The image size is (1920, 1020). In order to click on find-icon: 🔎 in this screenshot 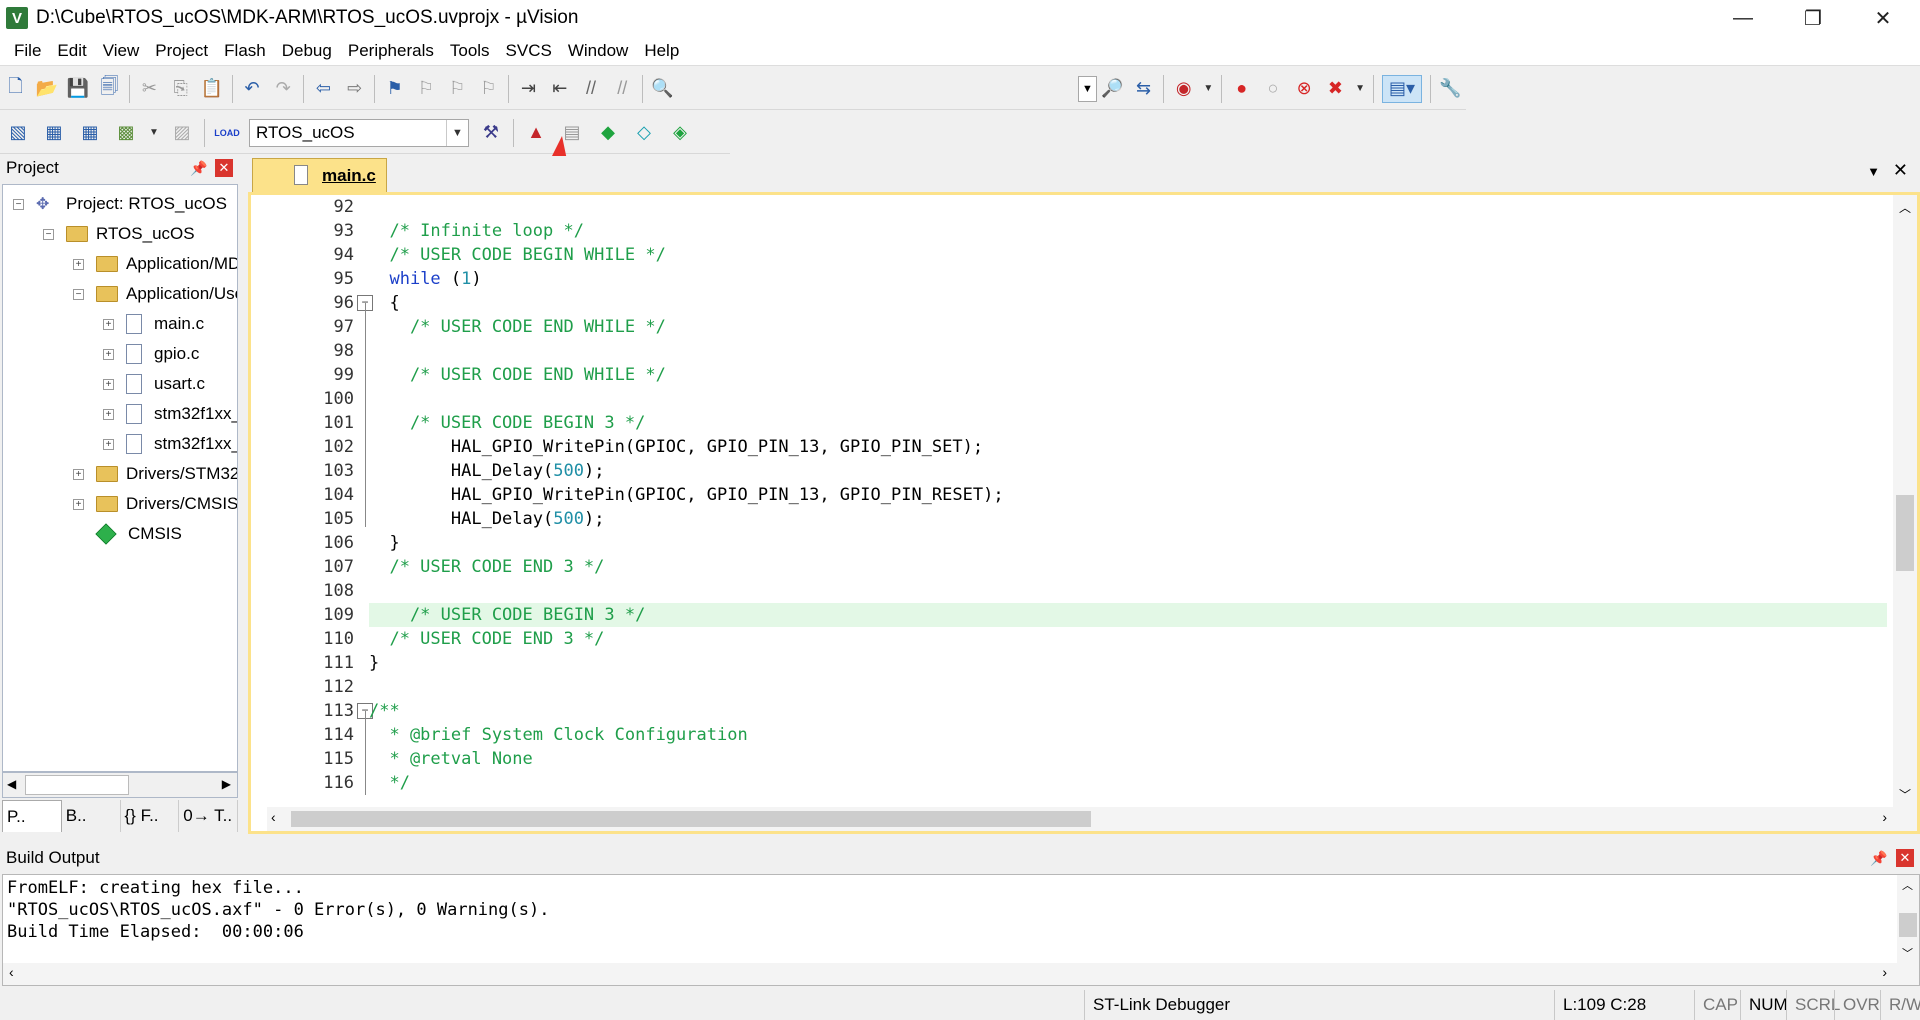, I will do `click(1112, 89)`.